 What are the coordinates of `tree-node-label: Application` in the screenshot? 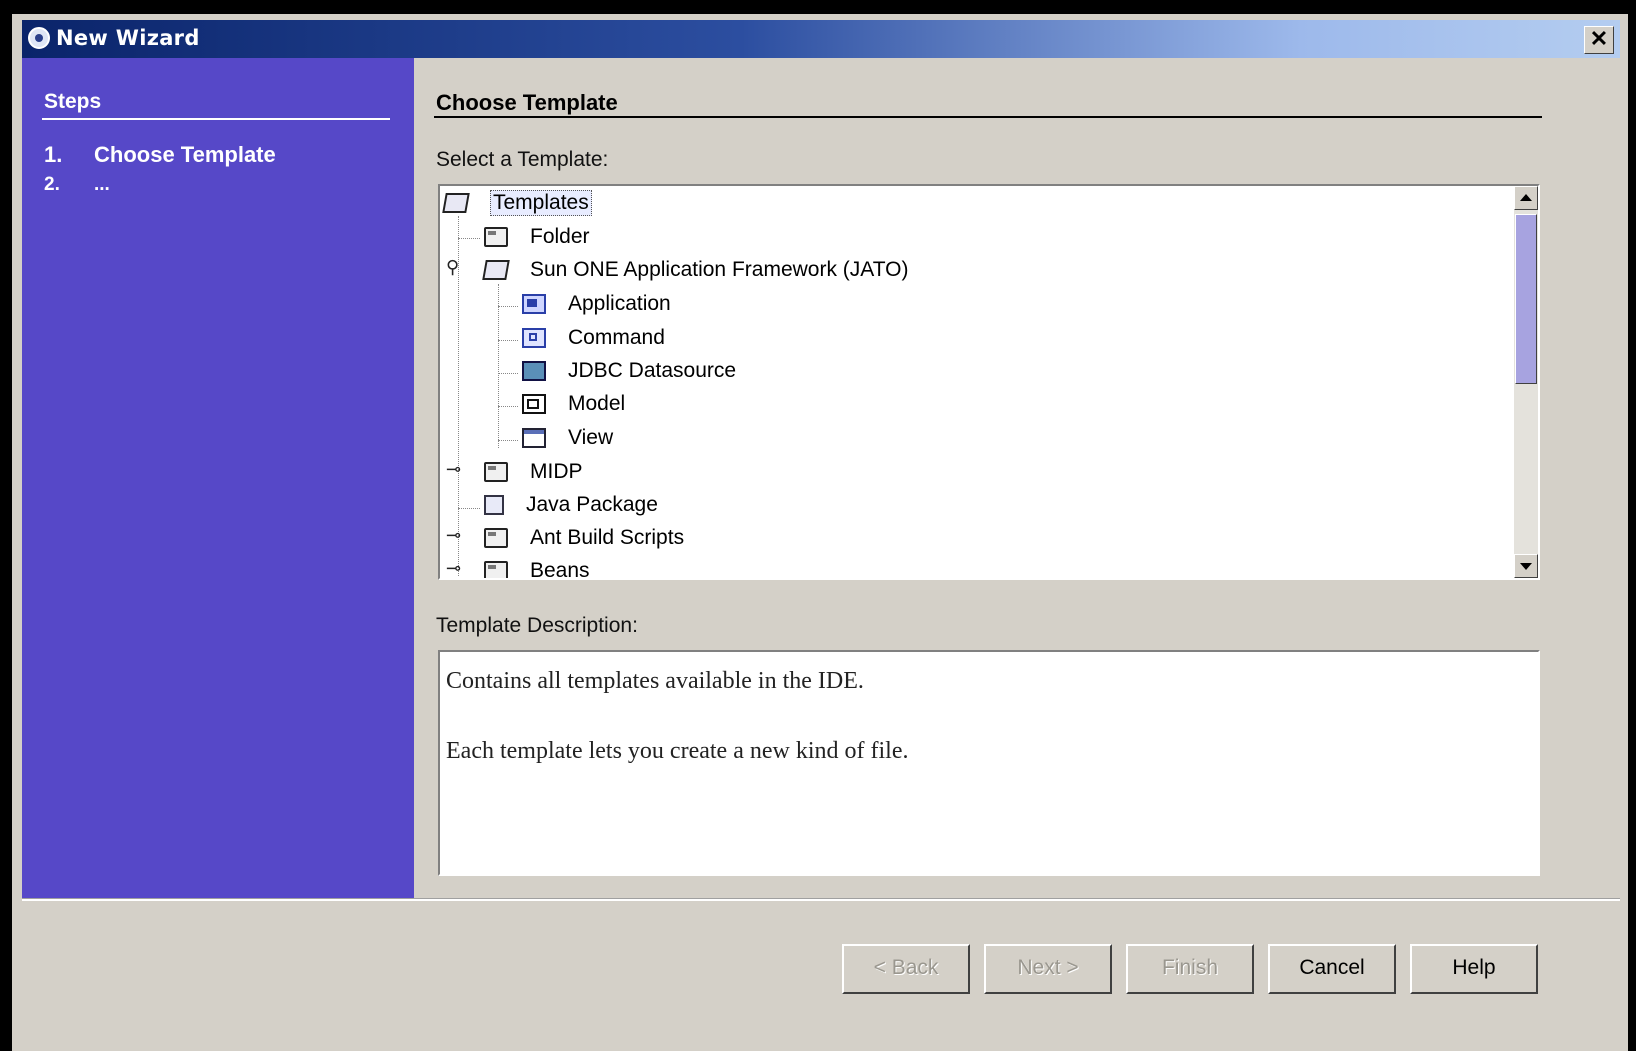 It's located at (619, 303).